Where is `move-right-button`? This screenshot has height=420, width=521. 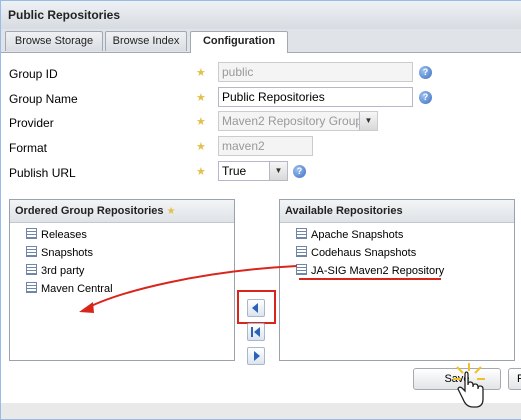
move-right-button is located at coordinates (256, 356).